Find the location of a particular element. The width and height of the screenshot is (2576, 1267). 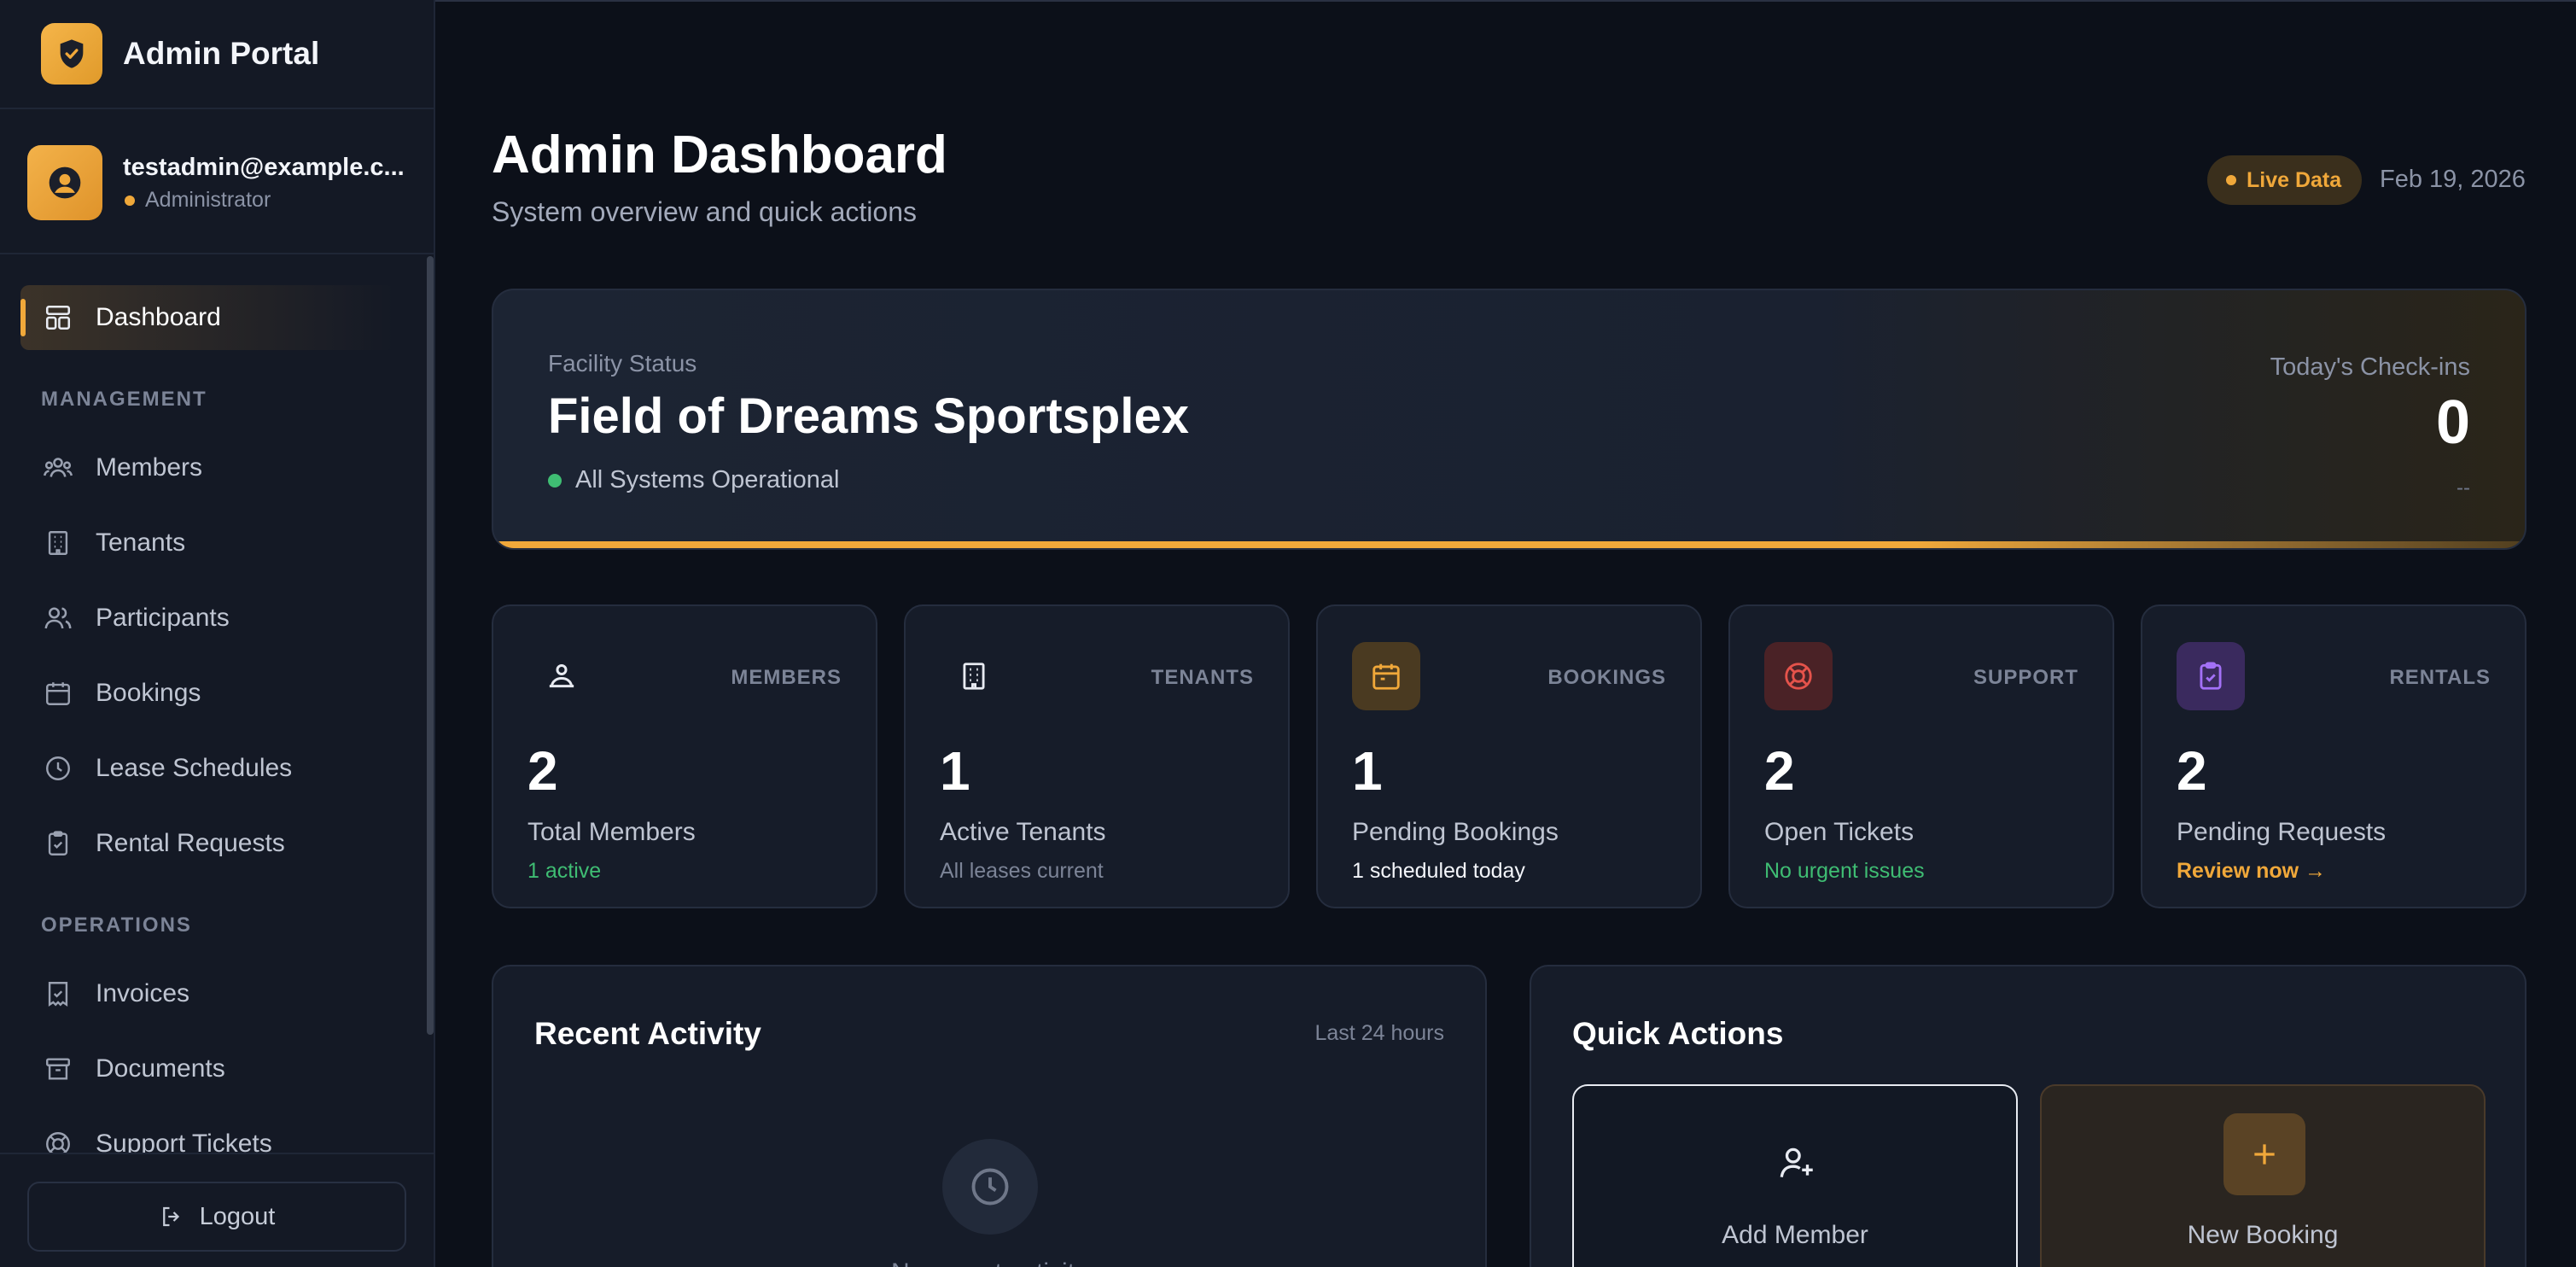

plus-icon is located at coordinates (2264, 1154).